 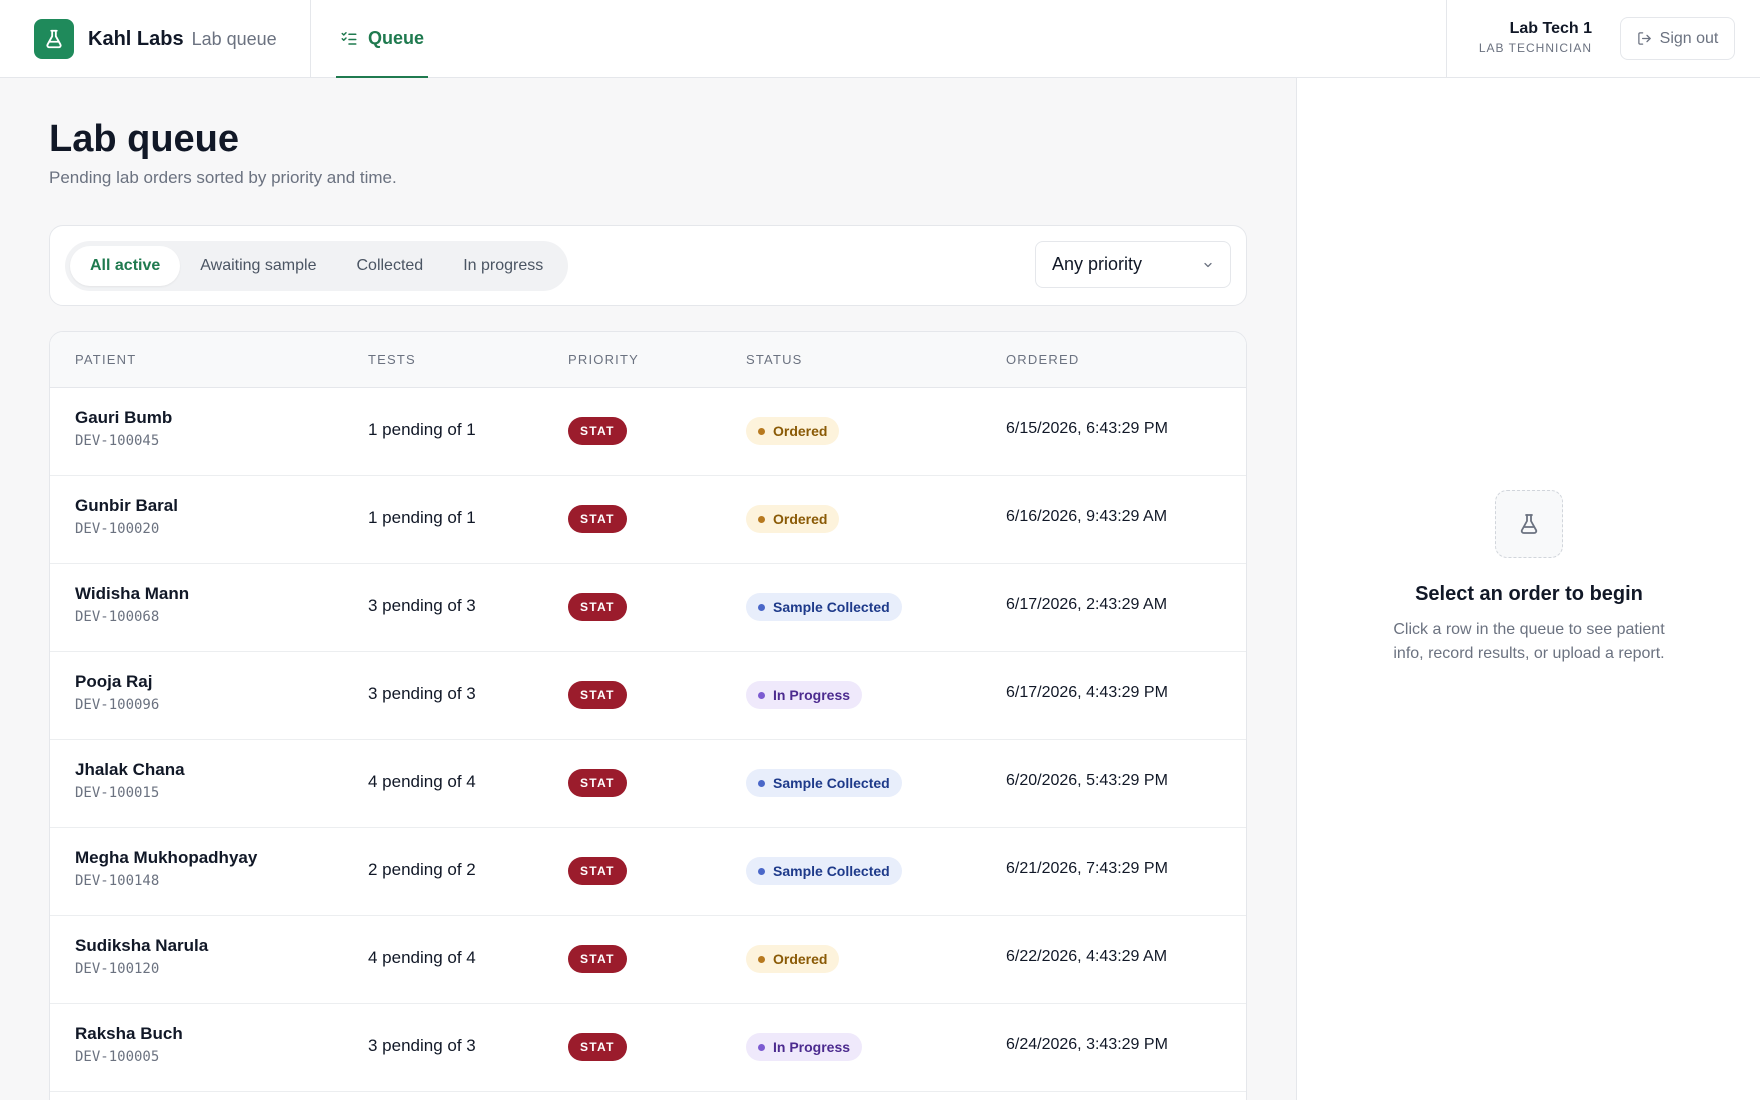 I want to click on column-header-ordered: Ordered, so click(x=1043, y=359).